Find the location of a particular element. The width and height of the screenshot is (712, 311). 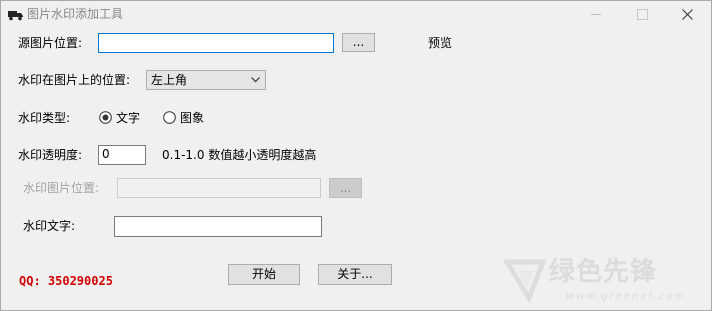

opacity-hint: 0.1-1.0 数值越小透明度越高 is located at coordinates (239, 155).